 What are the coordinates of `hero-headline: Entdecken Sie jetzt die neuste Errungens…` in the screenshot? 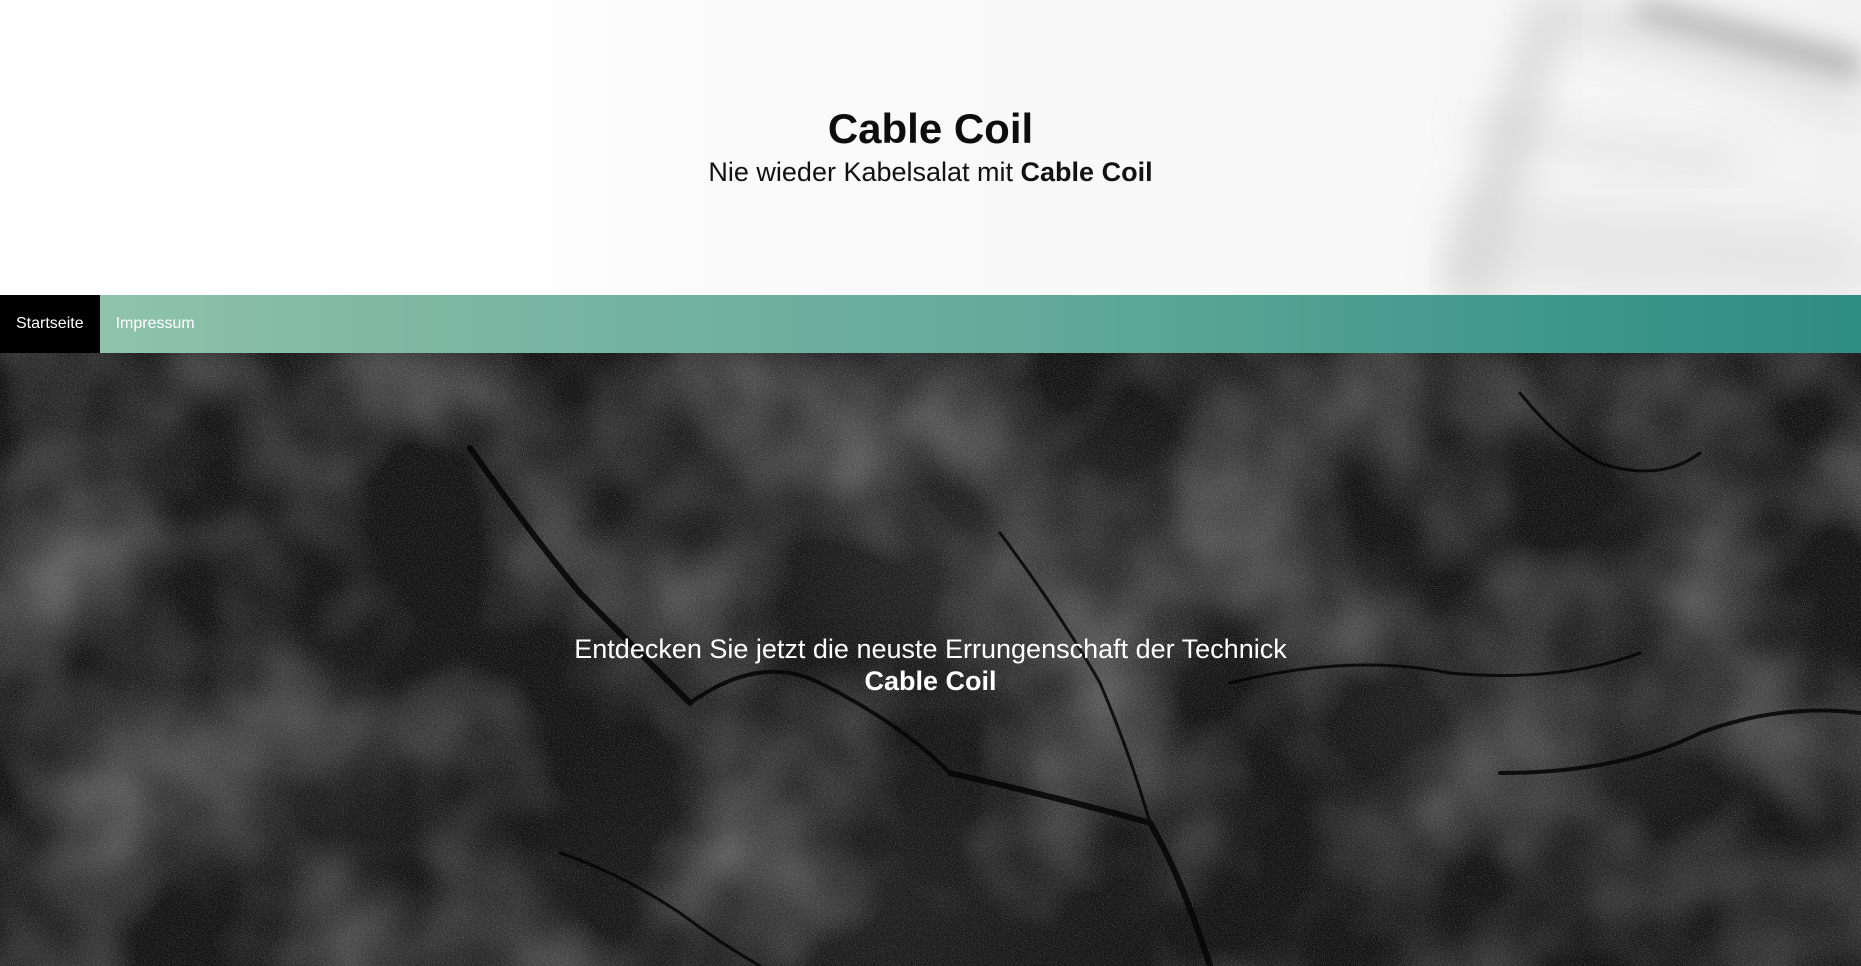 It's located at (930, 649).